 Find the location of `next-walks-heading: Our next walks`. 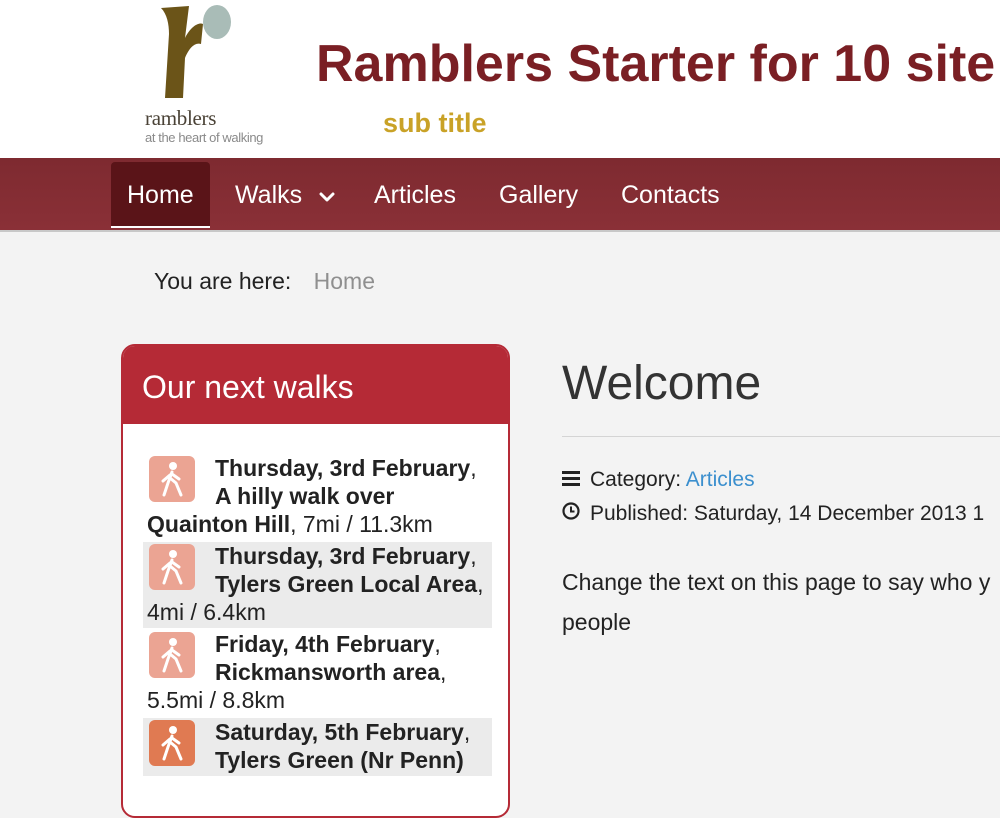

next-walks-heading: Our next walks is located at coordinates (315, 385).